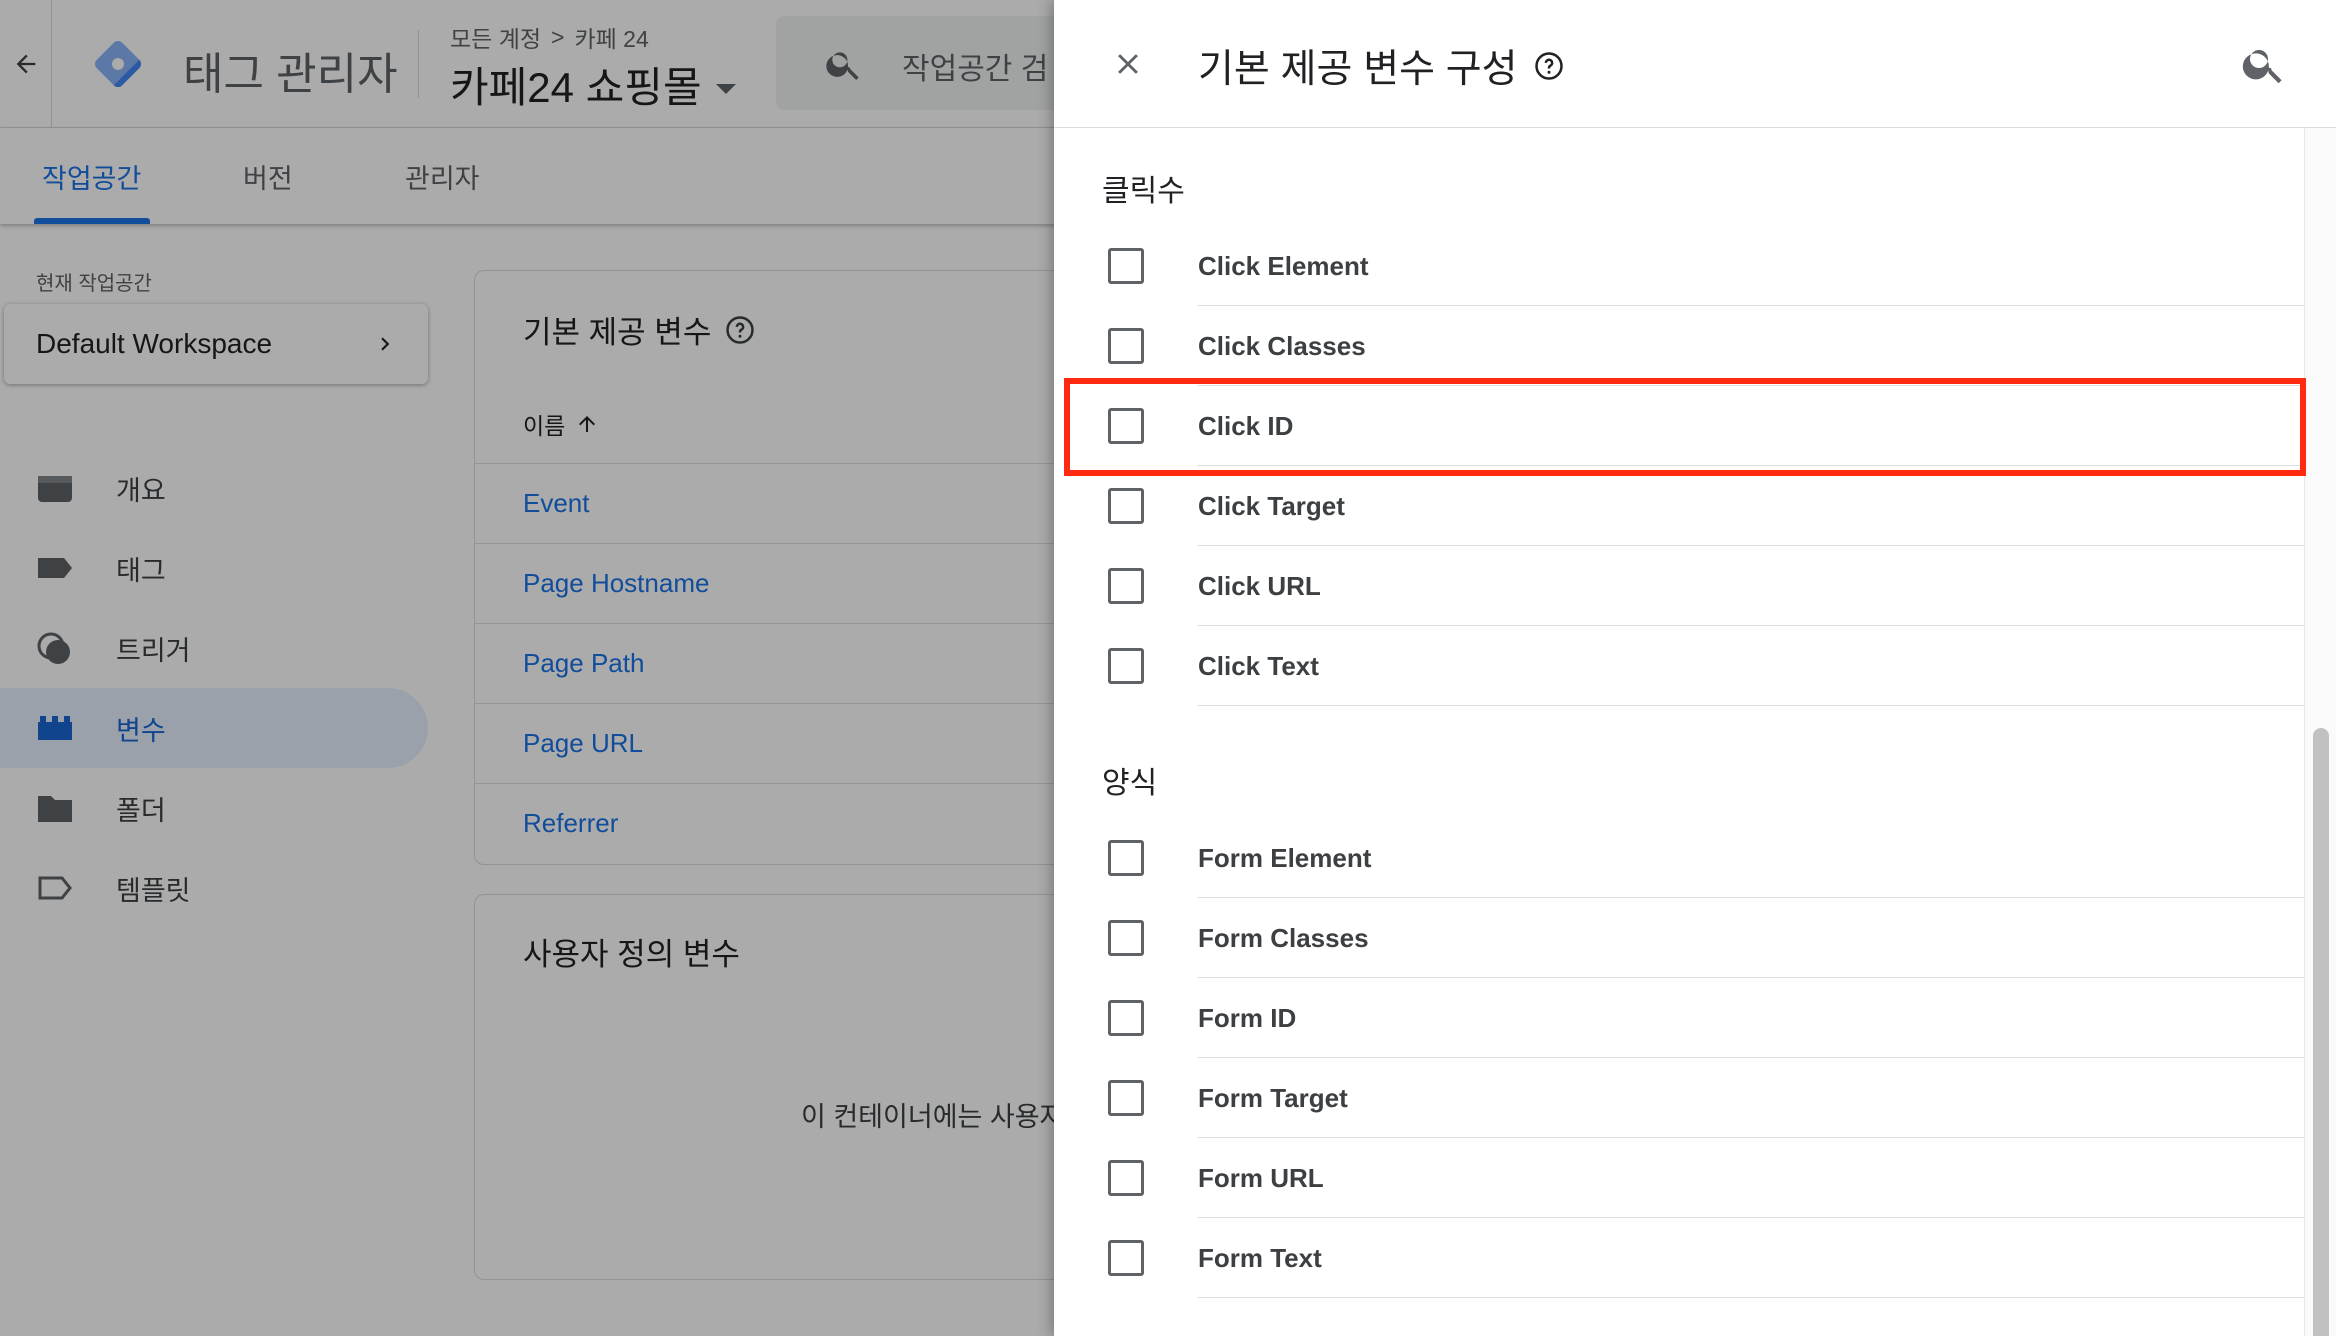 The width and height of the screenshot is (2336, 1336). Describe the element at coordinates (1358, 69) in the screenshot. I see `panel-title-text: 기본 제공 변수 구성` at that location.